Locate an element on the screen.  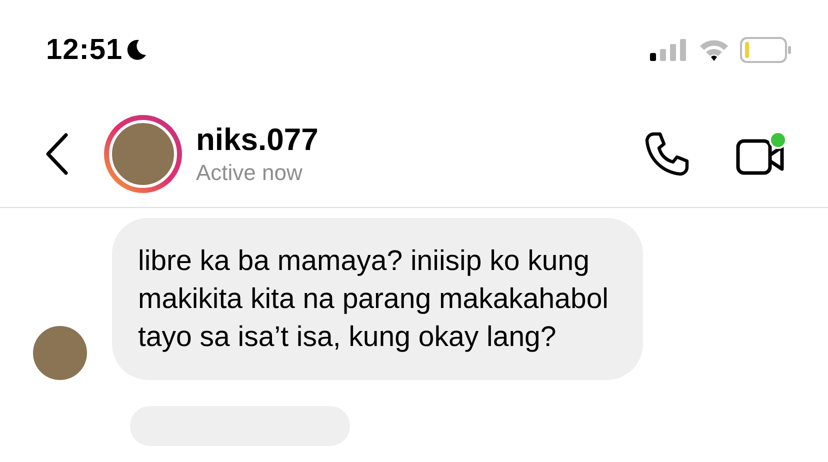
active-status: Active now is located at coordinates (250, 172).